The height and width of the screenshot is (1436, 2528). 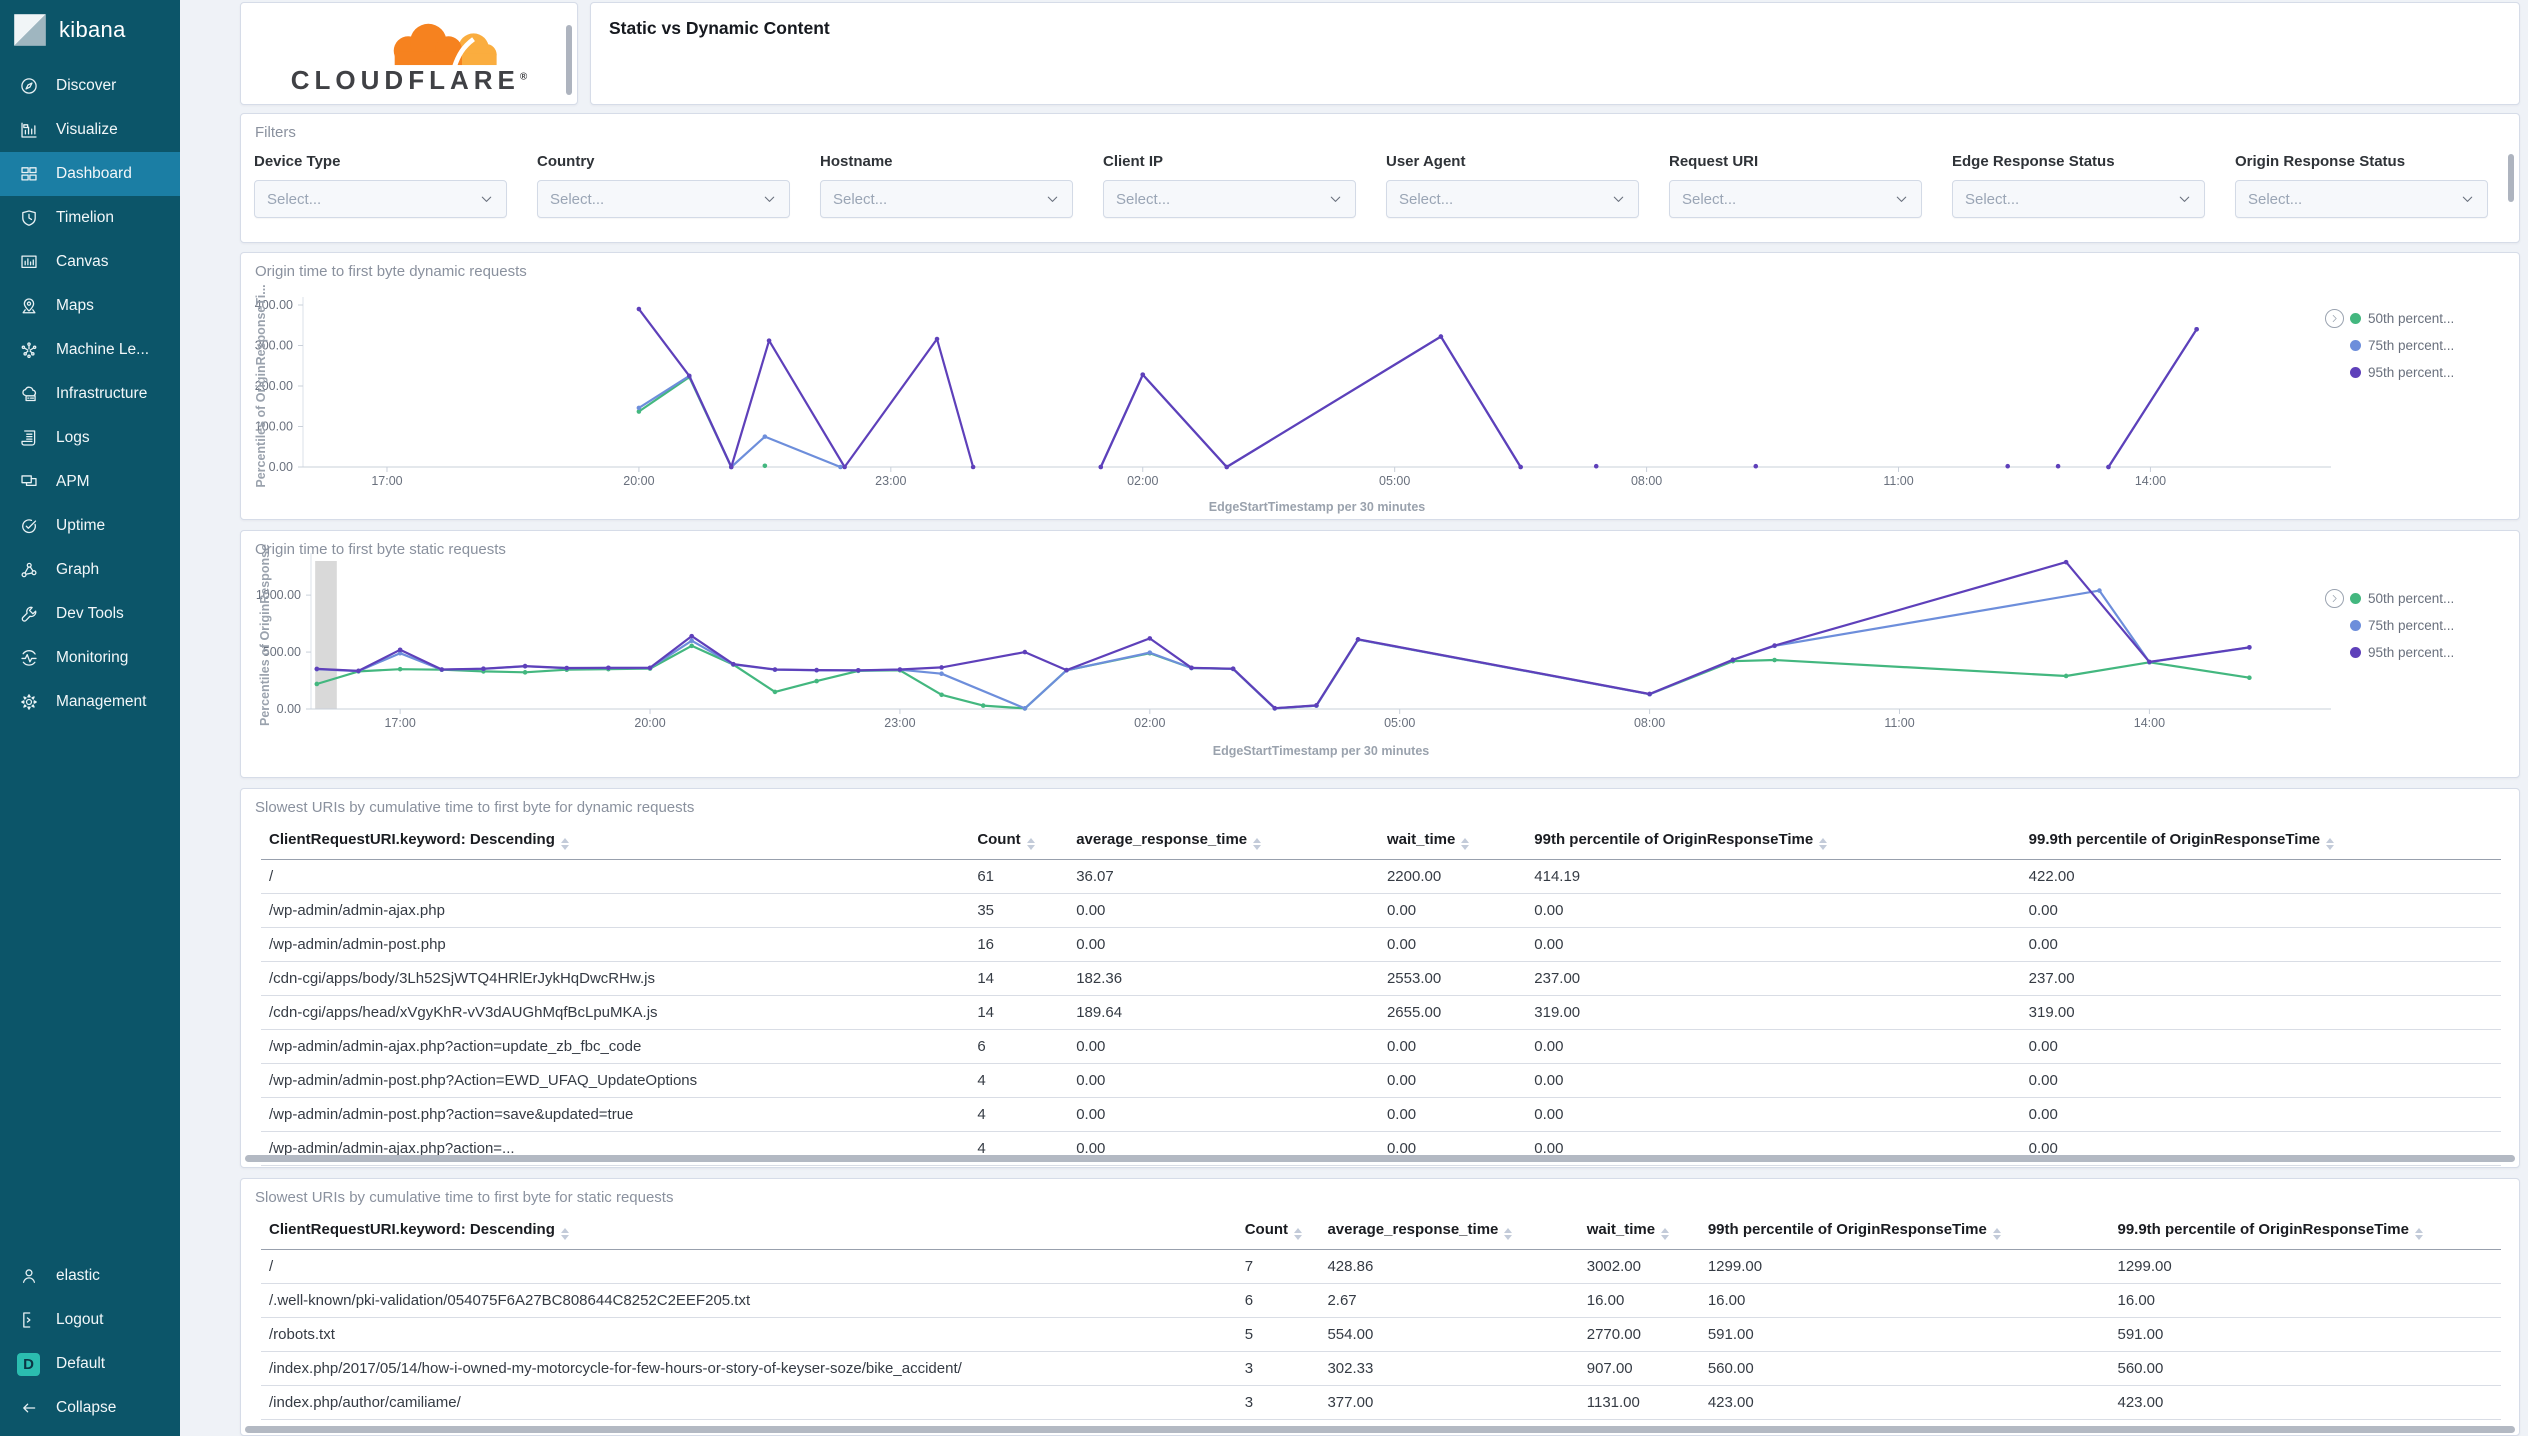 I want to click on sidebar-item-elastic: elastic, so click(x=90, y=1276).